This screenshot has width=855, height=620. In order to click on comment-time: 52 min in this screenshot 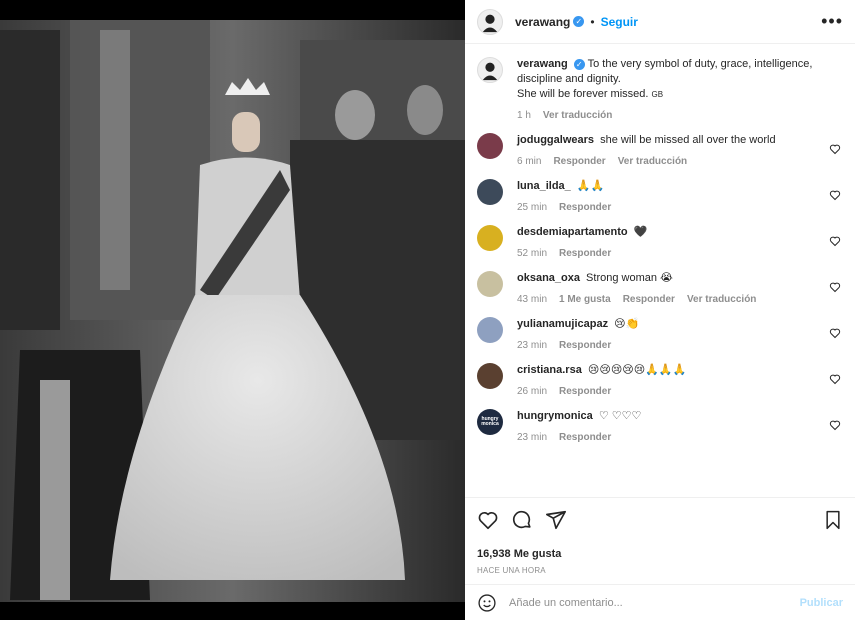, I will do `click(532, 253)`.